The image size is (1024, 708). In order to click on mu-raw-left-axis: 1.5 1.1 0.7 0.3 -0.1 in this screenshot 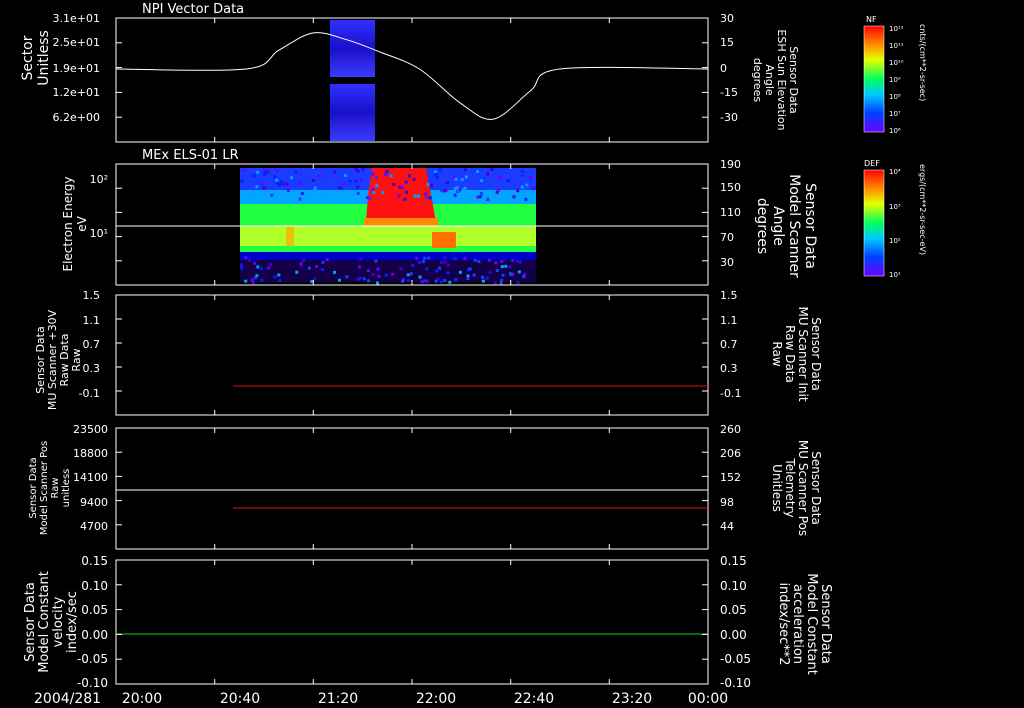, I will do `click(89, 344)`.